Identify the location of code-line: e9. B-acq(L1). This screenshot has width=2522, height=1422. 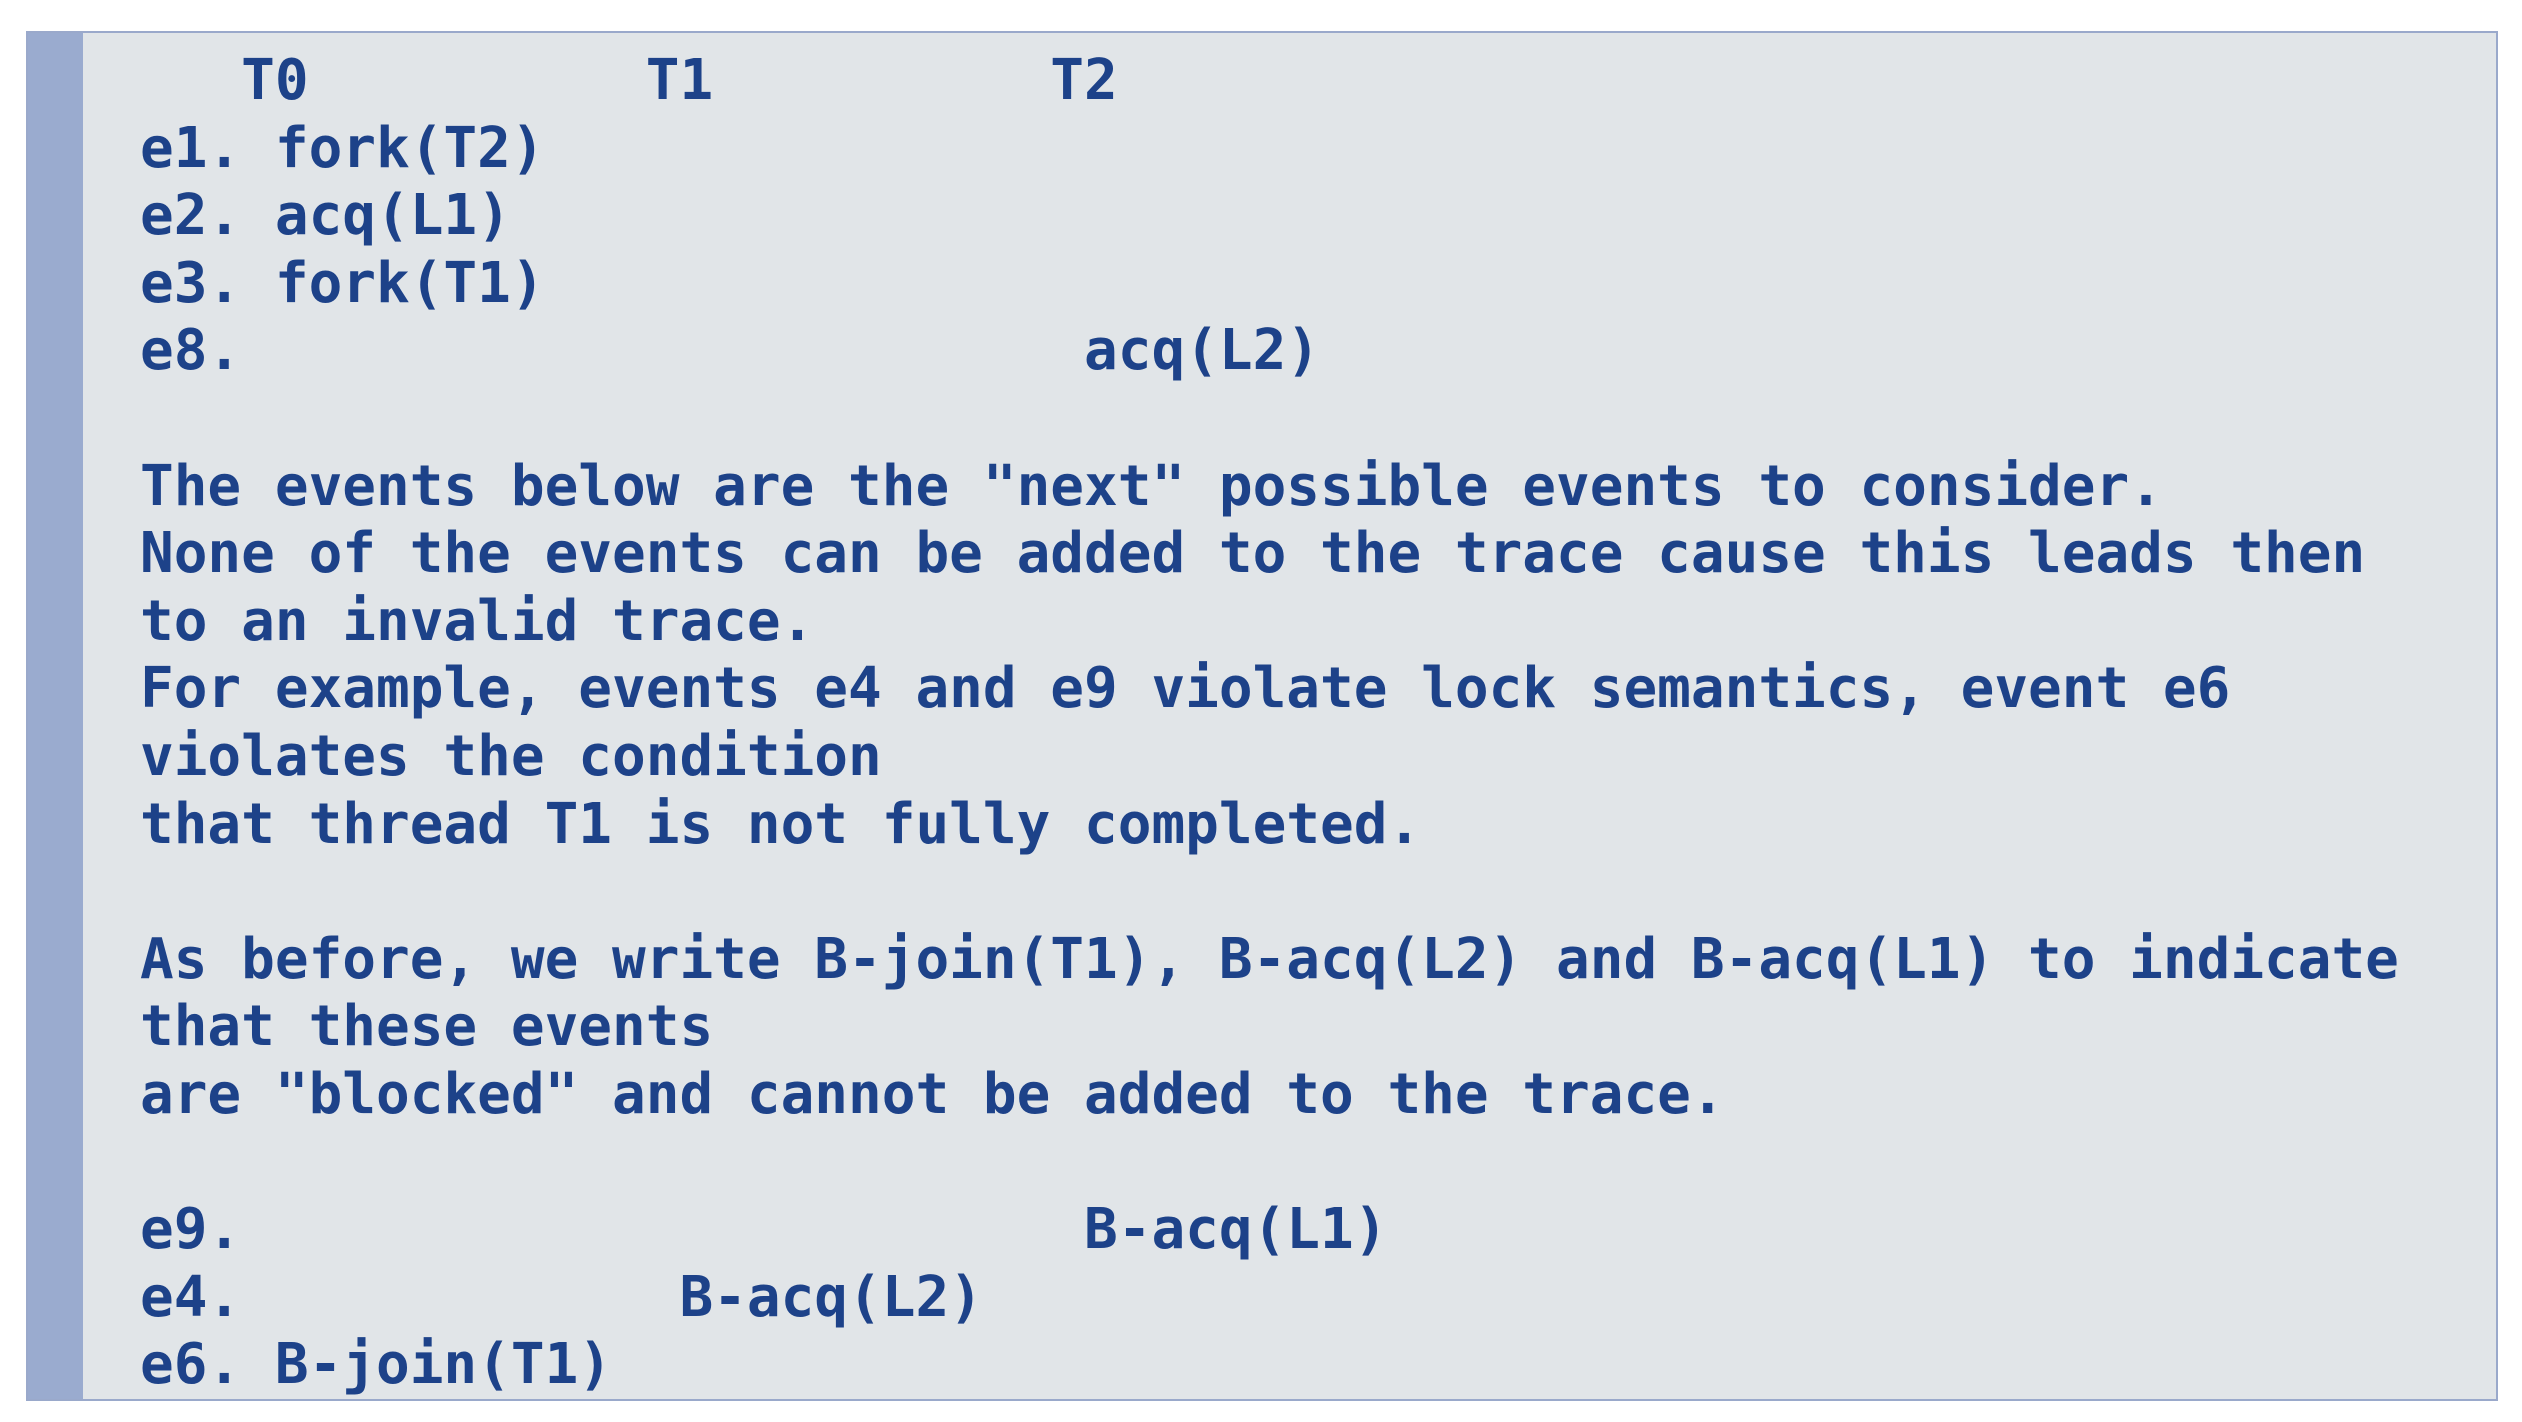
(764, 1230).